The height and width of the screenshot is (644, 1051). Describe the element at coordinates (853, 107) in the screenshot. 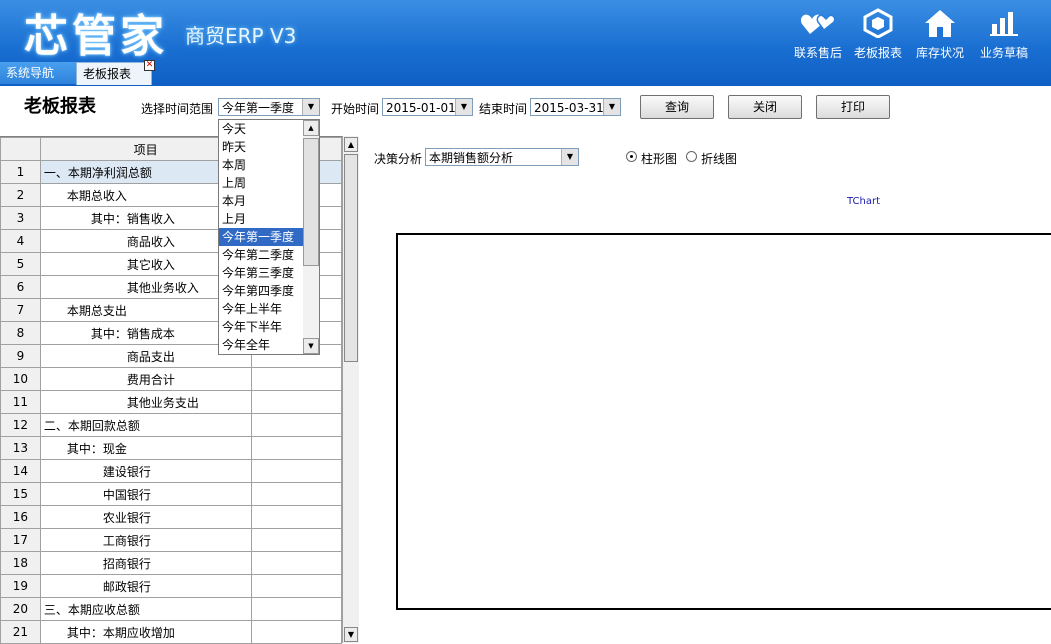

I see `print-button: 打印` at that location.